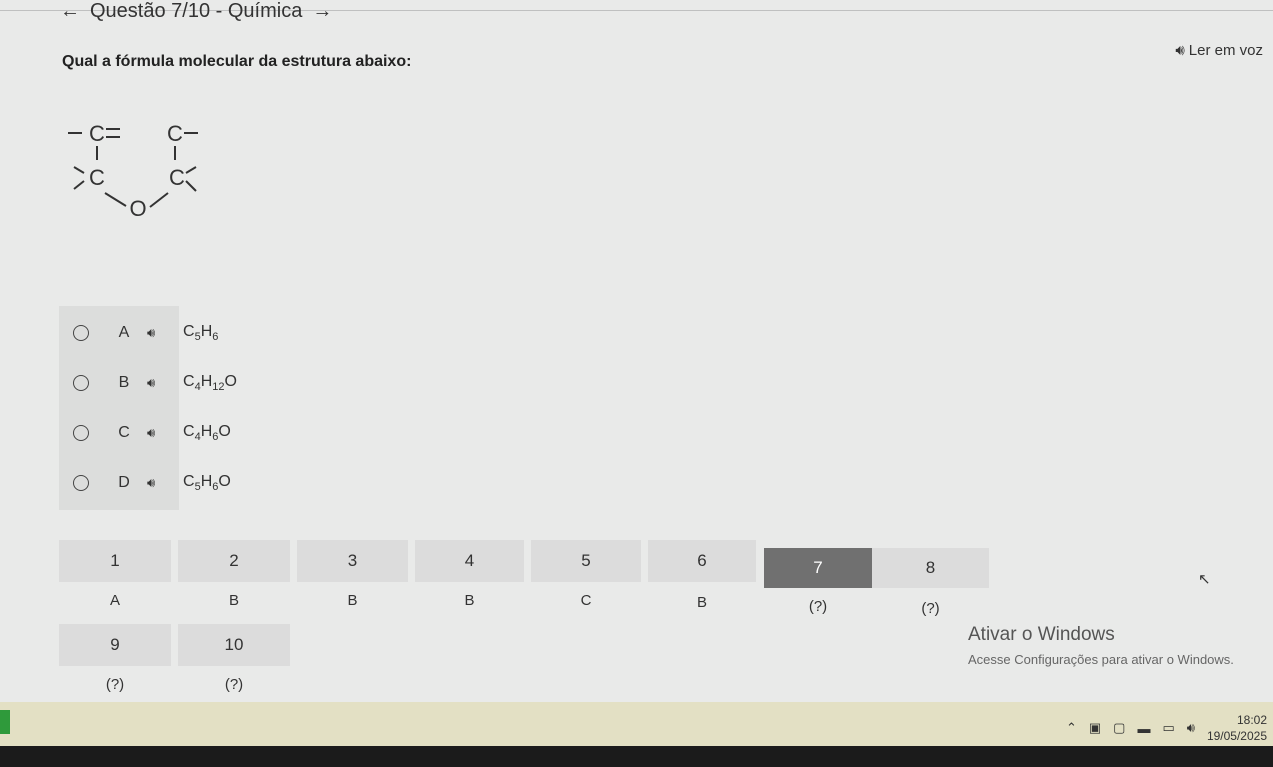 The height and width of the screenshot is (767, 1273). Describe the element at coordinates (207, 483) in the screenshot. I see `option-formula: C5H6O` at that location.